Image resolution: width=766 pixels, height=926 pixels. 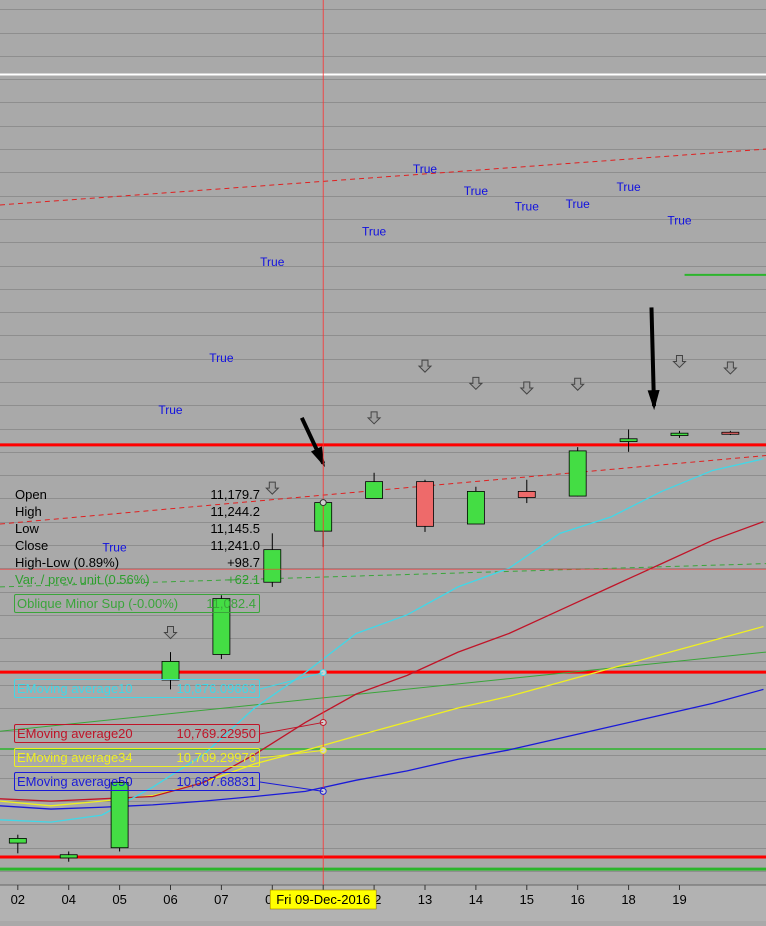 What do you see at coordinates (137, 757) in the screenshot?
I see `indicator-ema34: EMoving average34 10,709.29976` at bounding box center [137, 757].